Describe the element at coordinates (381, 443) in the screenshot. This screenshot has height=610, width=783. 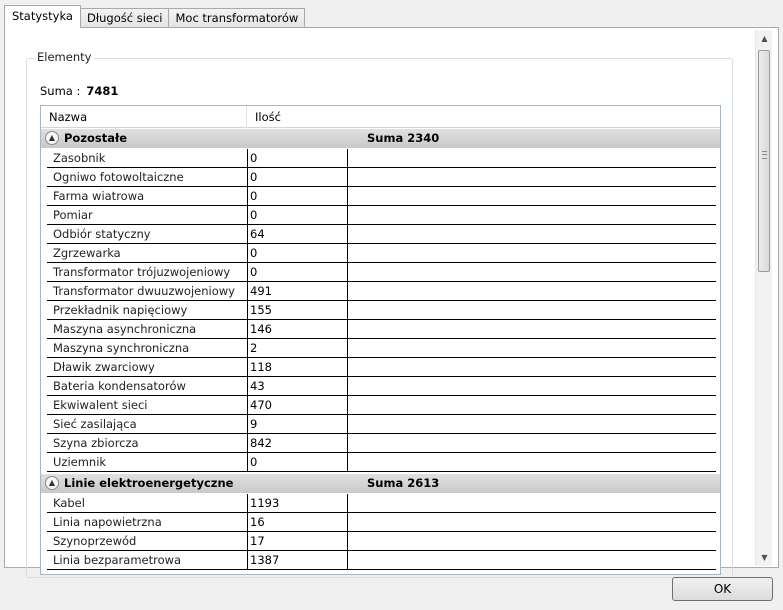
I see `table-row: Szyna zbiorcza 842` at that location.